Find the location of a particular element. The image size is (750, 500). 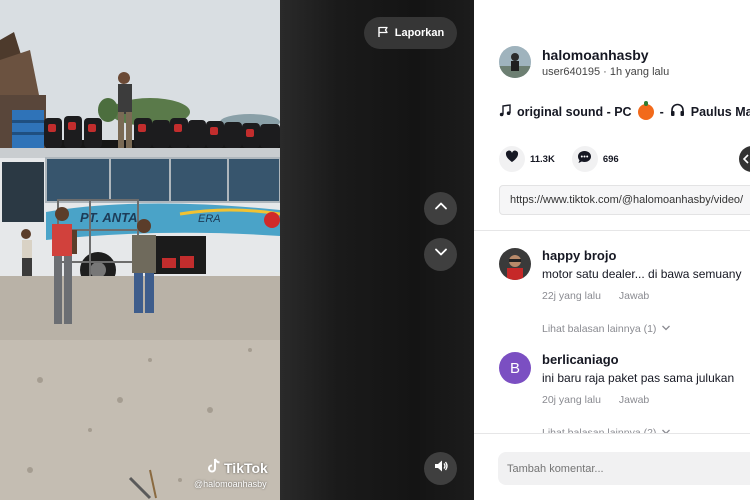

report-button: Laporkan is located at coordinates (410, 33).